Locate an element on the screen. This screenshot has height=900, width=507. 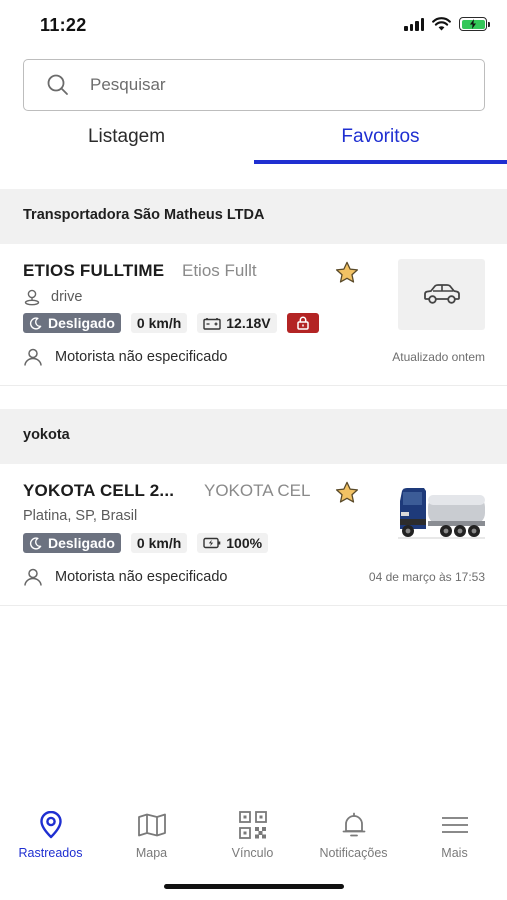
lock-badge is located at coordinates (302, 323).